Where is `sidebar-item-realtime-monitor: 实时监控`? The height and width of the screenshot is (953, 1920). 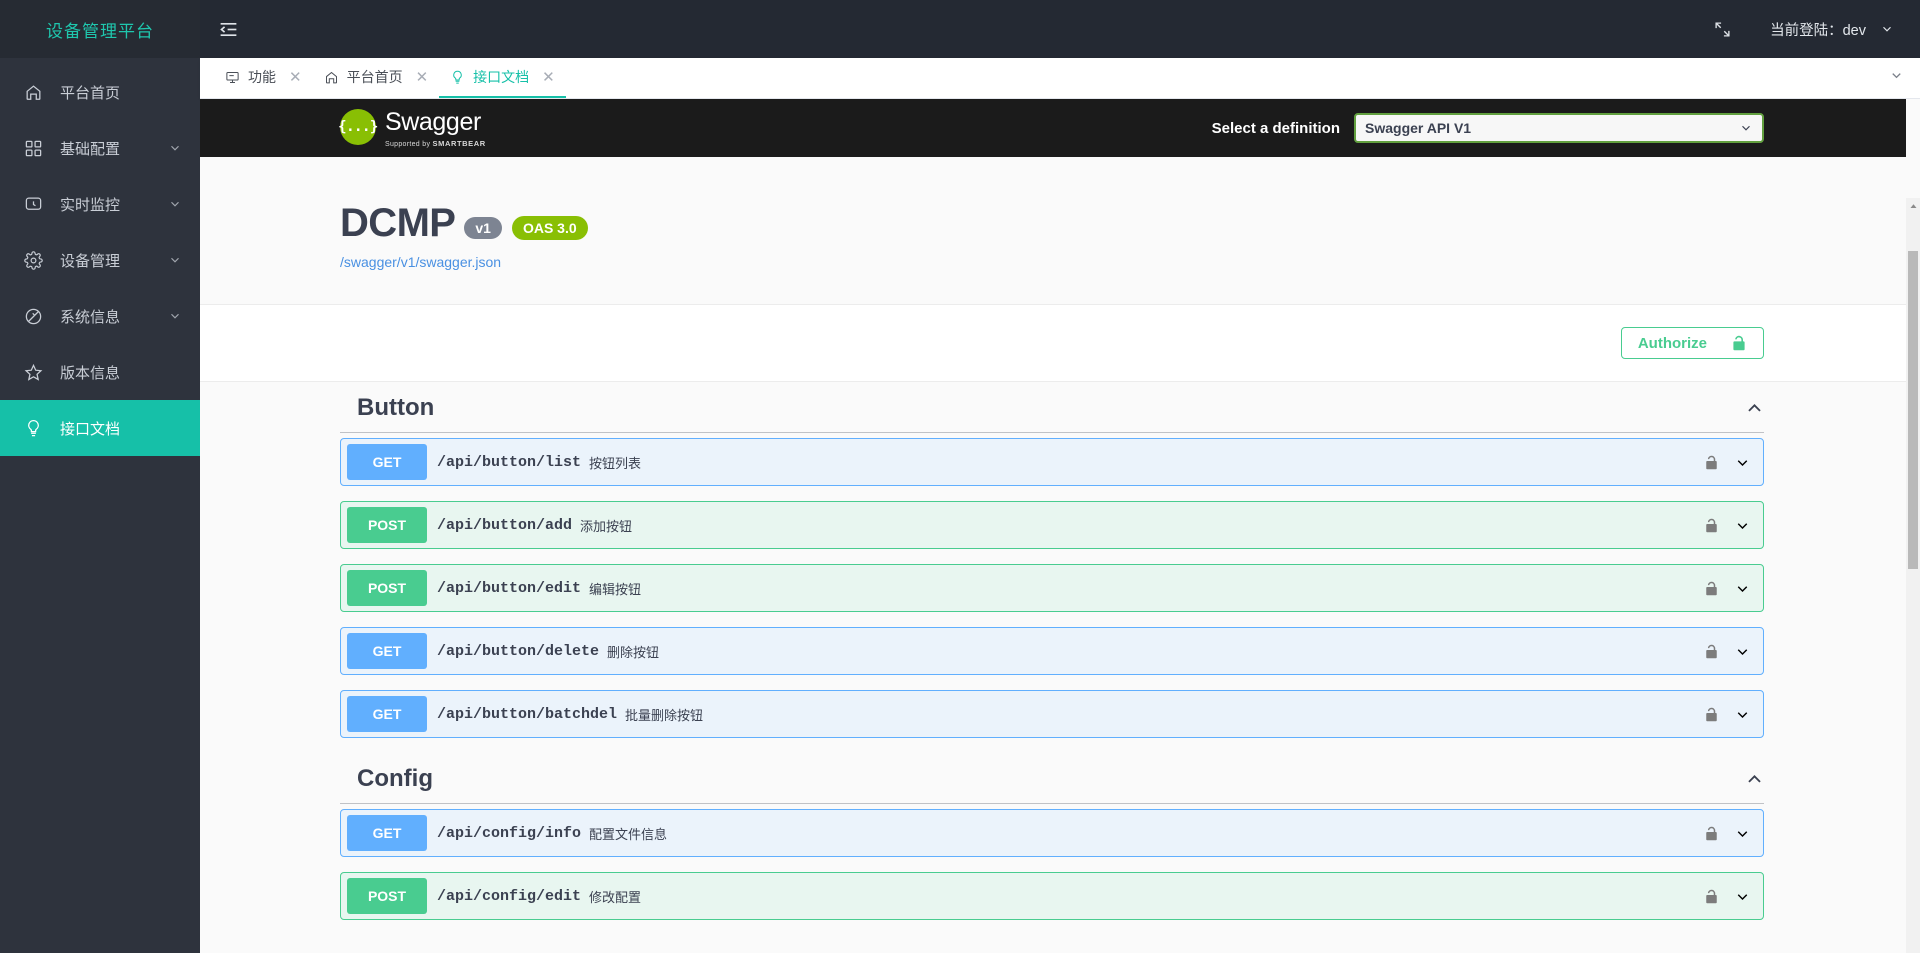
sidebar-item-realtime-monitor: 实时监控 is located at coordinates (100, 204).